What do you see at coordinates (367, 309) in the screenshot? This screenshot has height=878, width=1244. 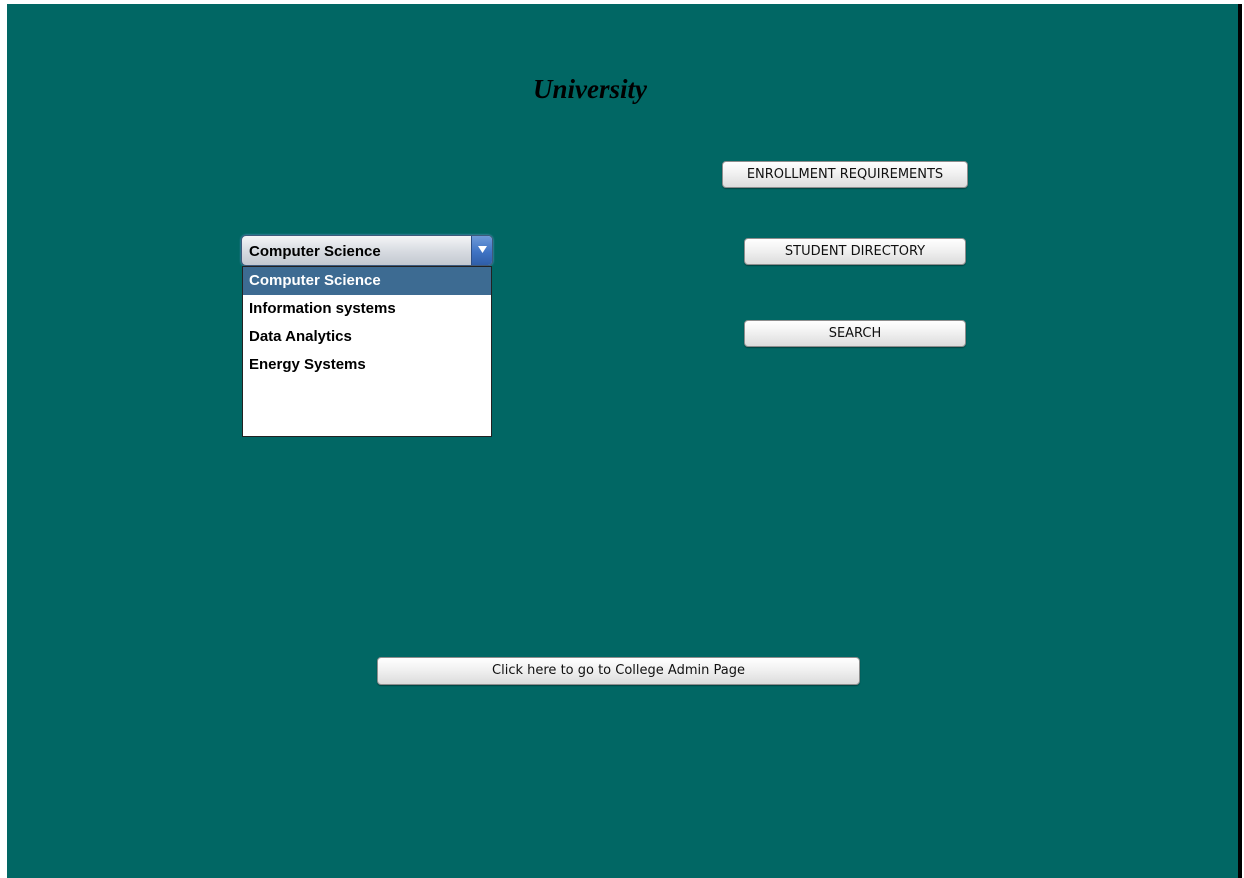 I see `list-item-information-systems: Information systems` at bounding box center [367, 309].